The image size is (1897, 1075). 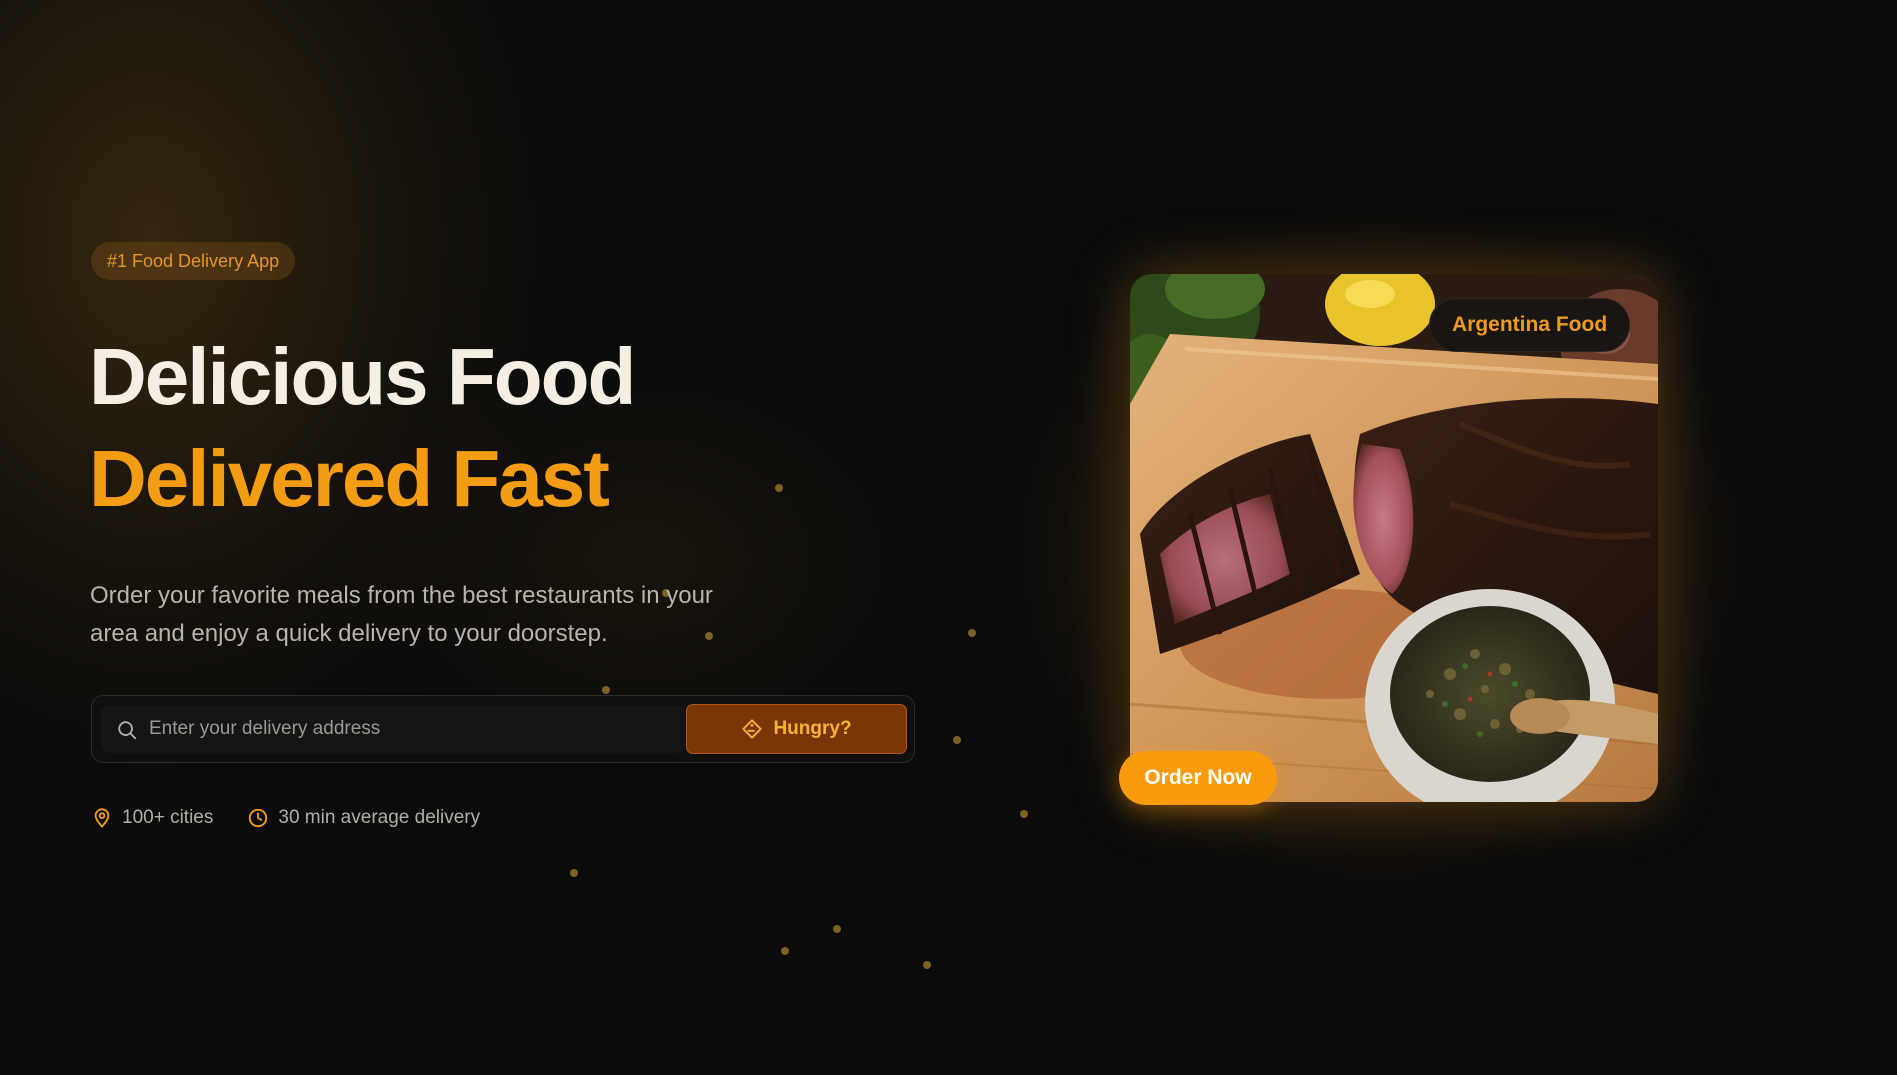 I want to click on headline-line-1: Delicious Food, so click(x=362, y=376).